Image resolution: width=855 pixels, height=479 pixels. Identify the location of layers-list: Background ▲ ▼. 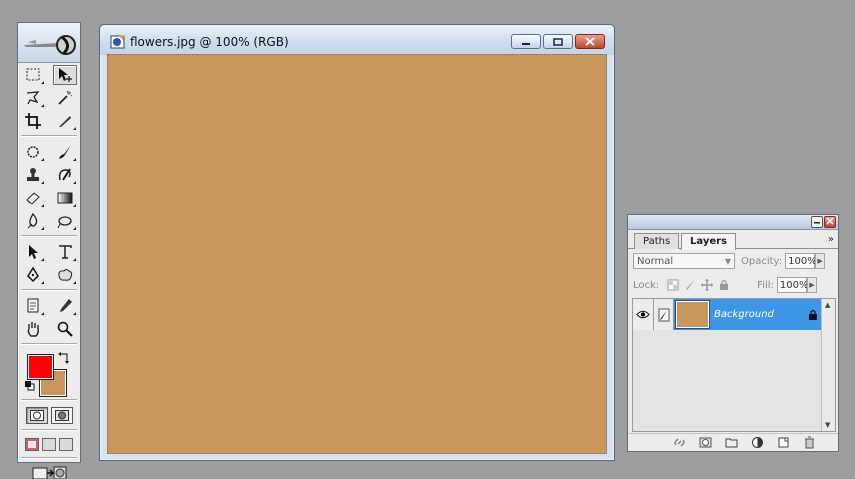
(734, 365).